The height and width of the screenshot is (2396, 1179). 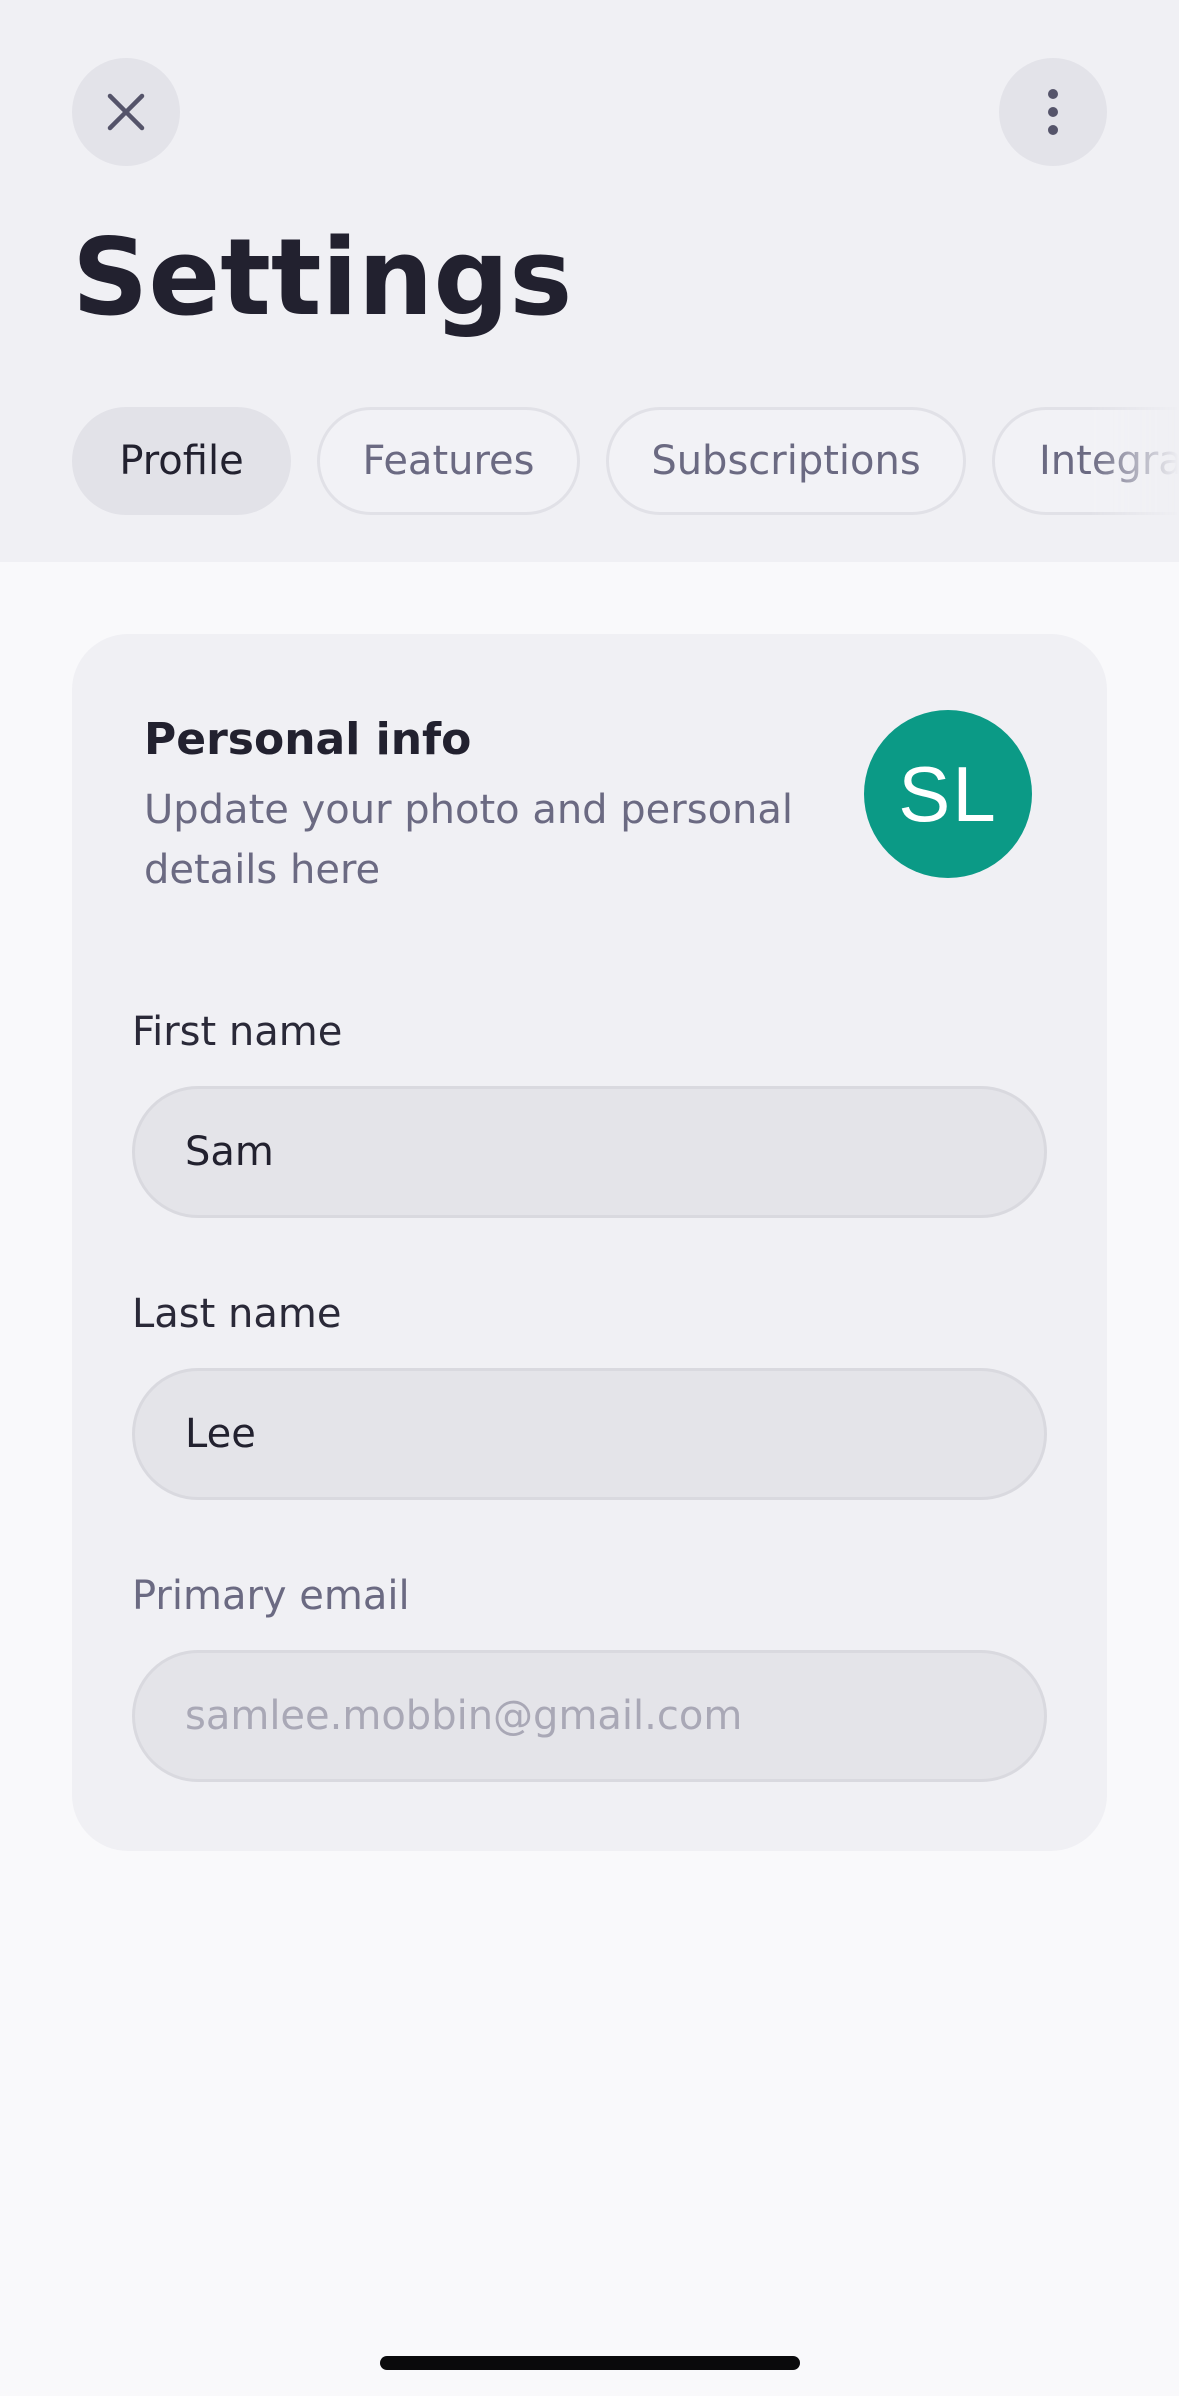 What do you see at coordinates (589, 1716) in the screenshot?
I see `primary-email-input` at bounding box center [589, 1716].